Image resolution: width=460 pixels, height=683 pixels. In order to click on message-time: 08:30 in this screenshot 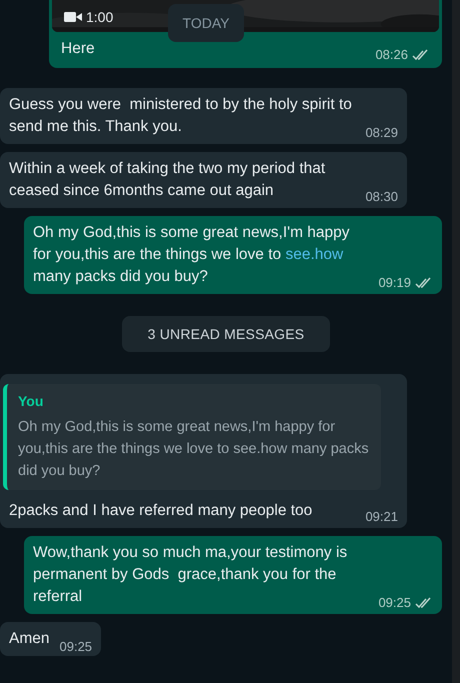, I will do `click(381, 197)`.